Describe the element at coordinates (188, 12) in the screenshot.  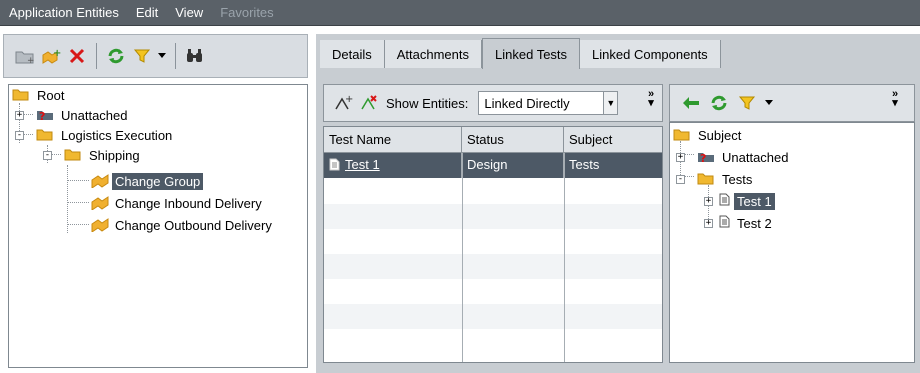
I see `menu-view: View` at that location.